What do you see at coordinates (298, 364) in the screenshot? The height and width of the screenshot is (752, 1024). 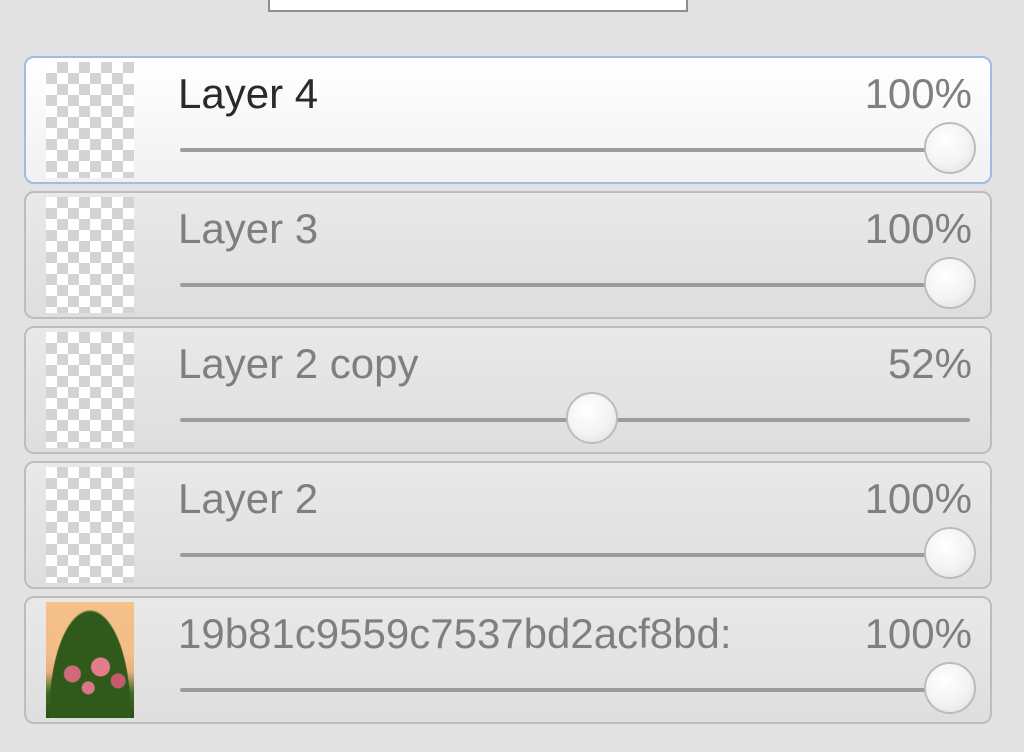 I see `layer-name: Layer 2 copy` at bounding box center [298, 364].